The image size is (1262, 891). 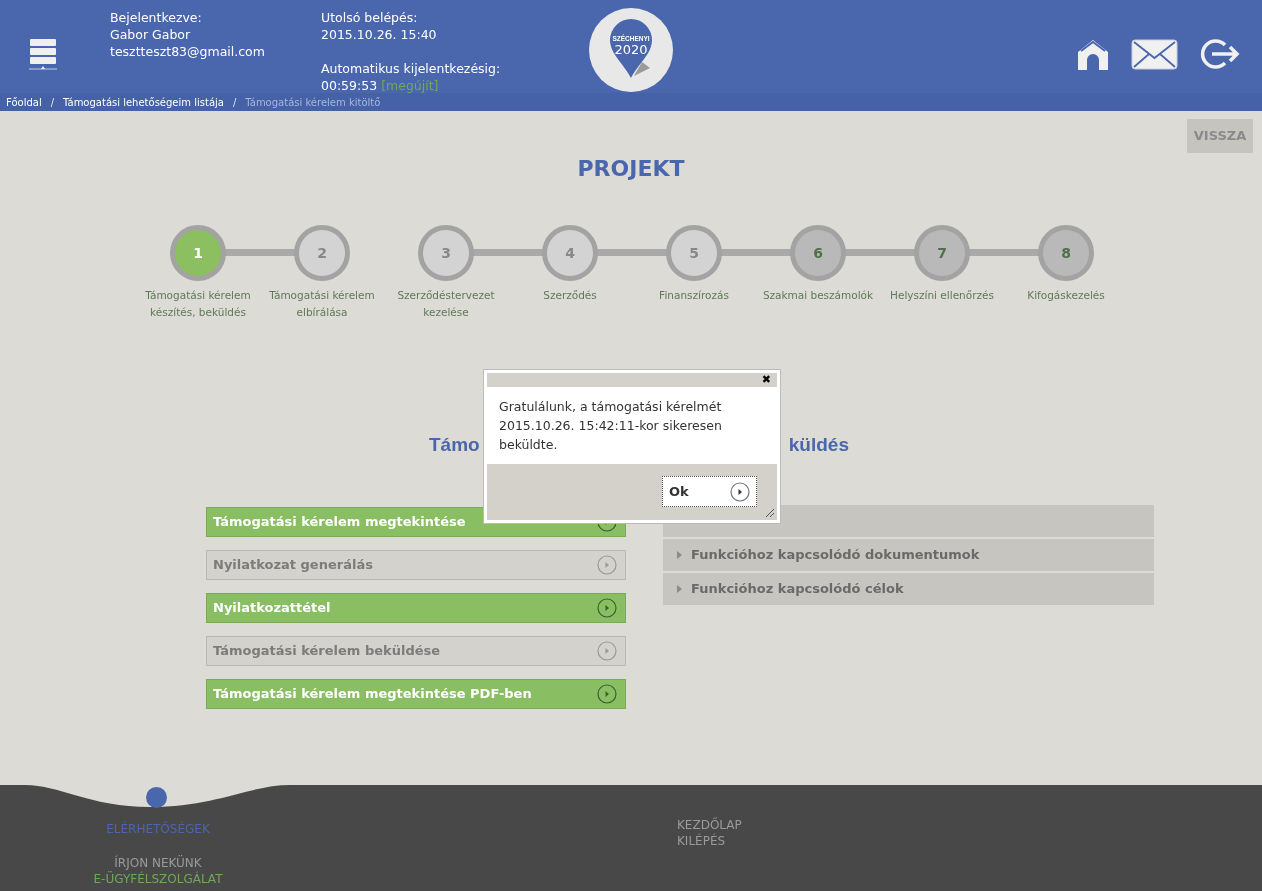 I want to click on ok-button: Ok, so click(x=709, y=491).